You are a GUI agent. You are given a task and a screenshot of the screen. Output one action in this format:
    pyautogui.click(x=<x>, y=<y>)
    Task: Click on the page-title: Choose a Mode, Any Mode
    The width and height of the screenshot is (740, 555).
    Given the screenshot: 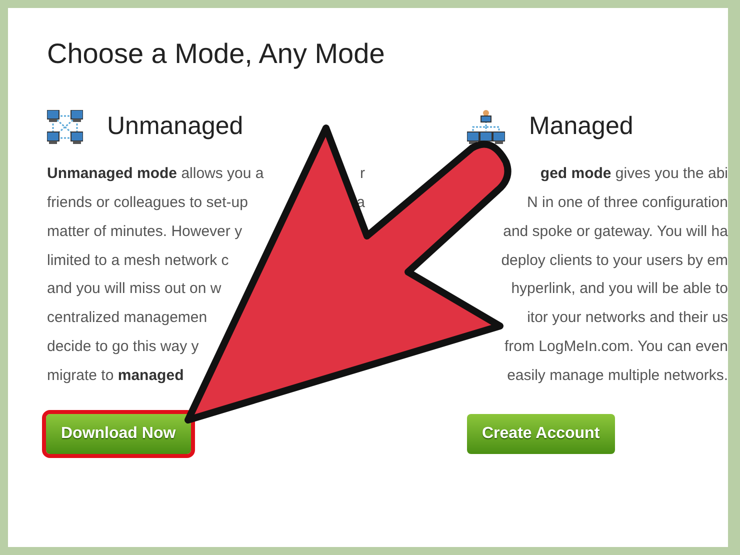 What is the action you would take?
    pyautogui.click(x=216, y=54)
    